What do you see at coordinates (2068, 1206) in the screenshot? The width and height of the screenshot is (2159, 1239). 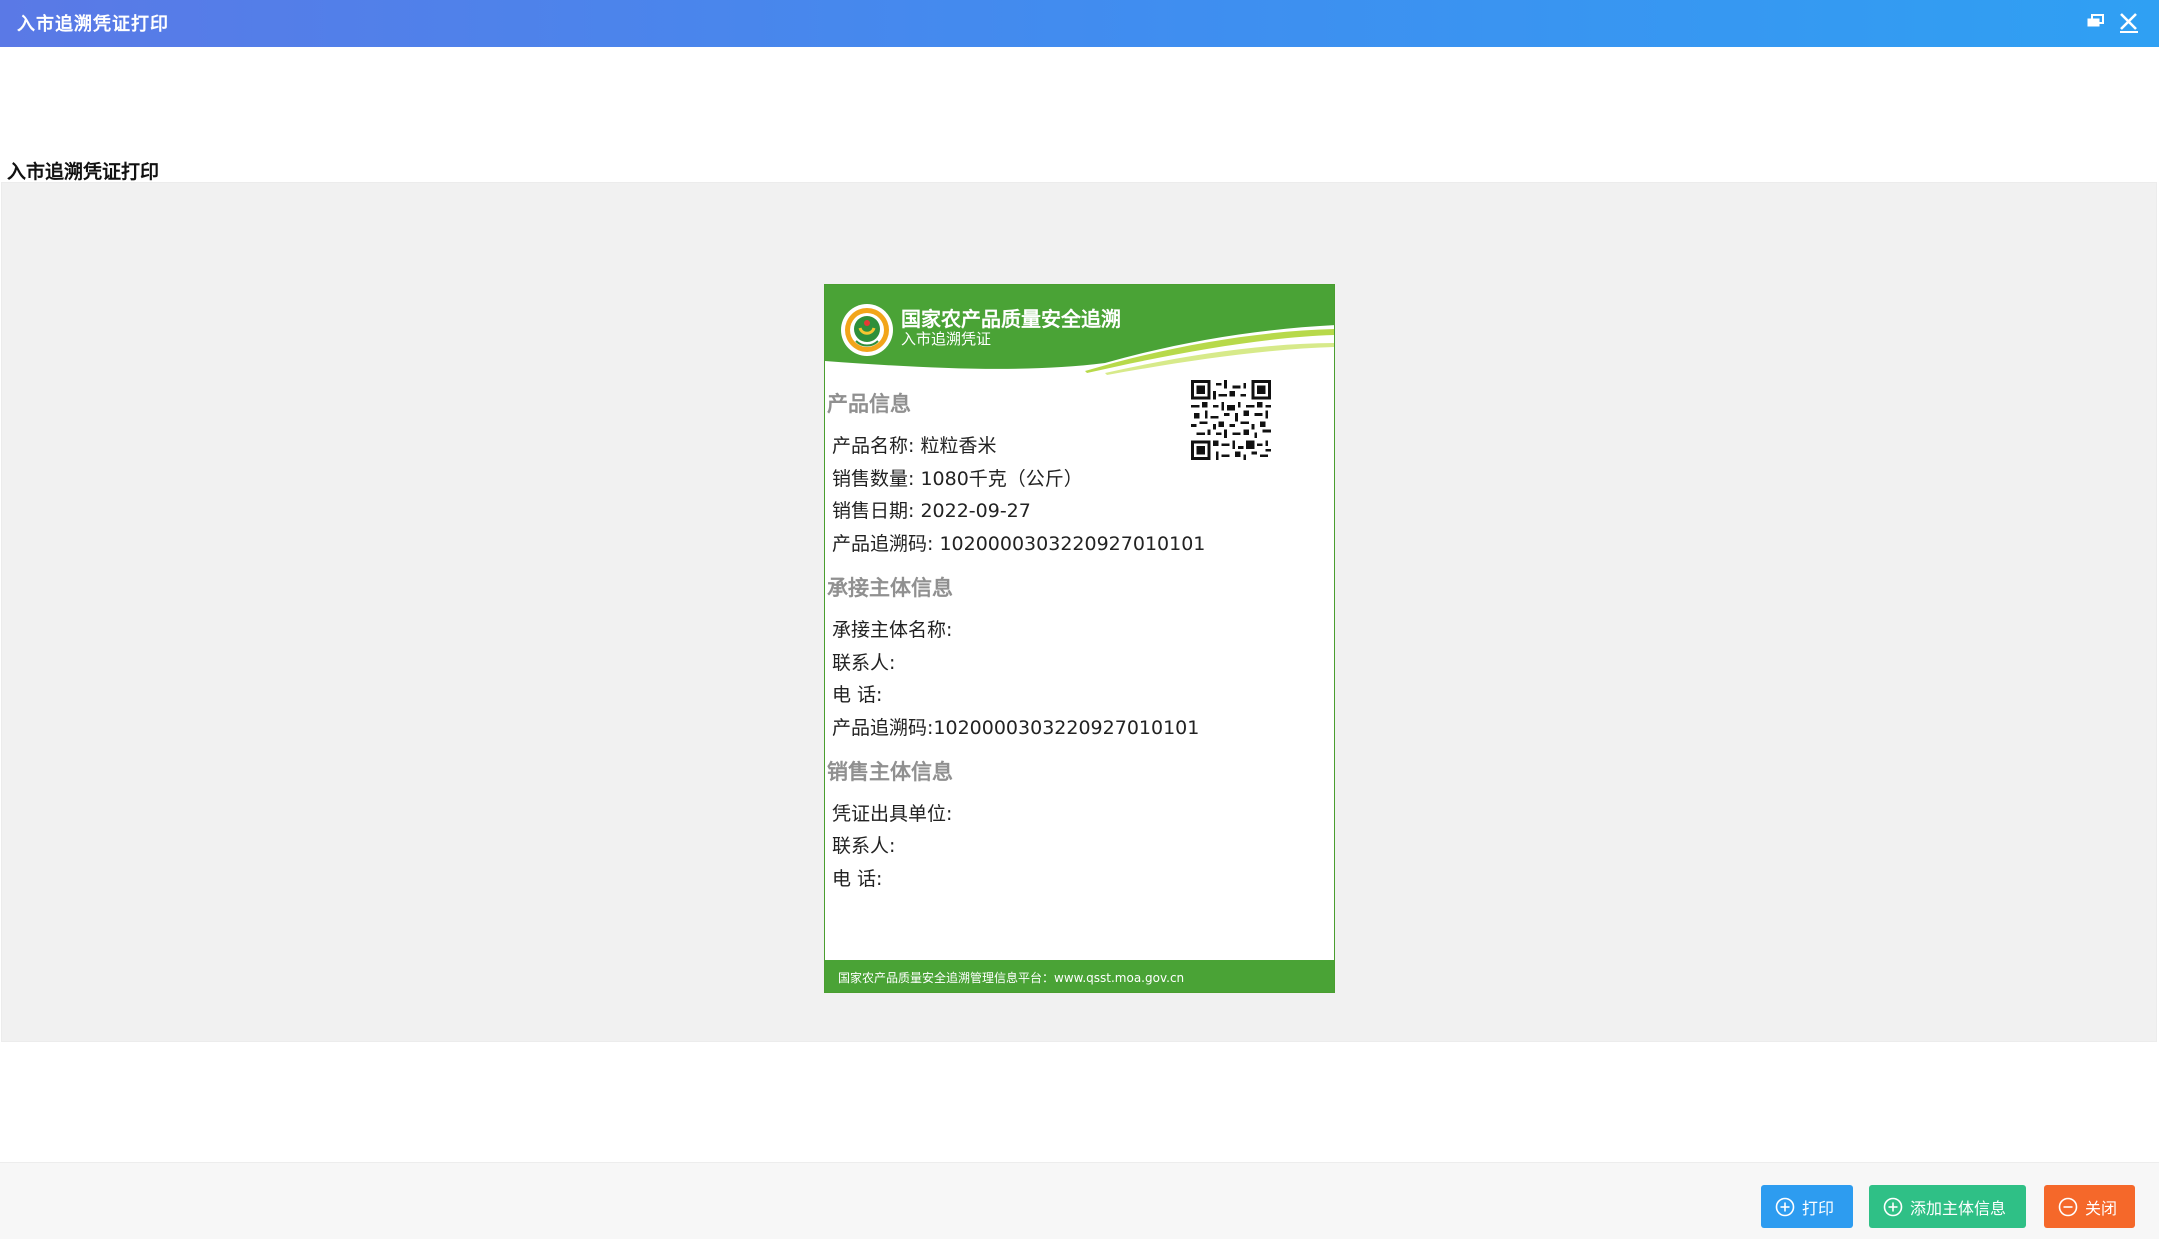 I see `minus-circle-icon` at bounding box center [2068, 1206].